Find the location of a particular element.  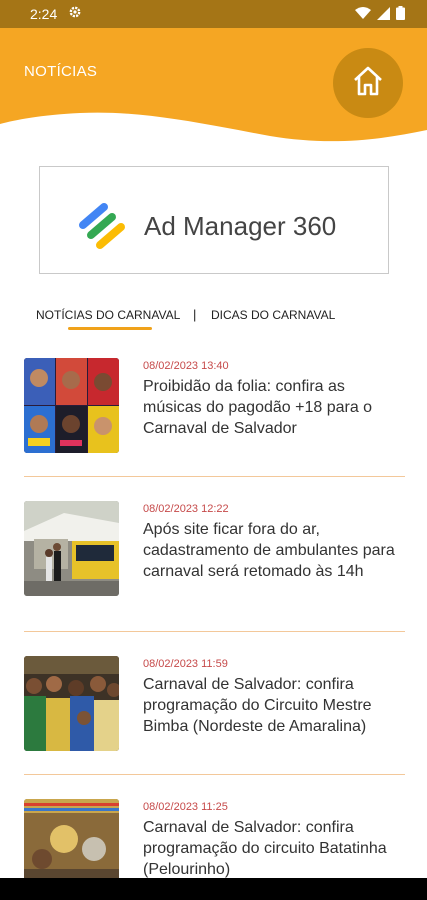

status-bar: 2:24 is located at coordinates (213, 14).